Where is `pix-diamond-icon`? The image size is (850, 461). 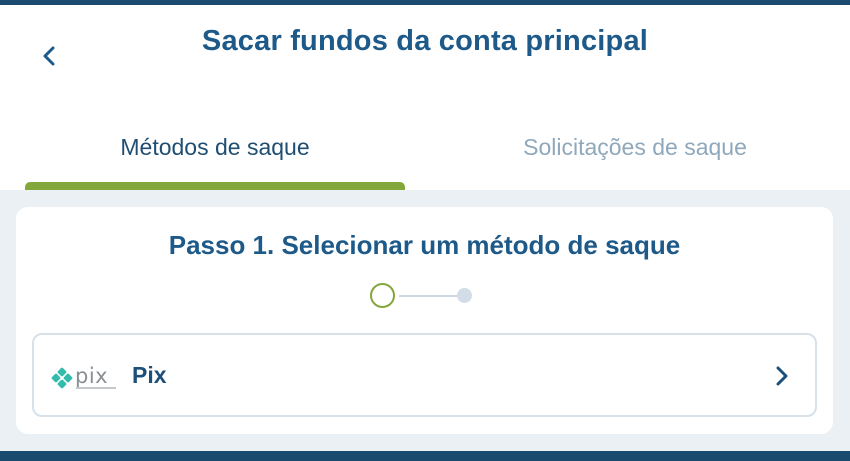 pix-diamond-icon is located at coordinates (62, 378).